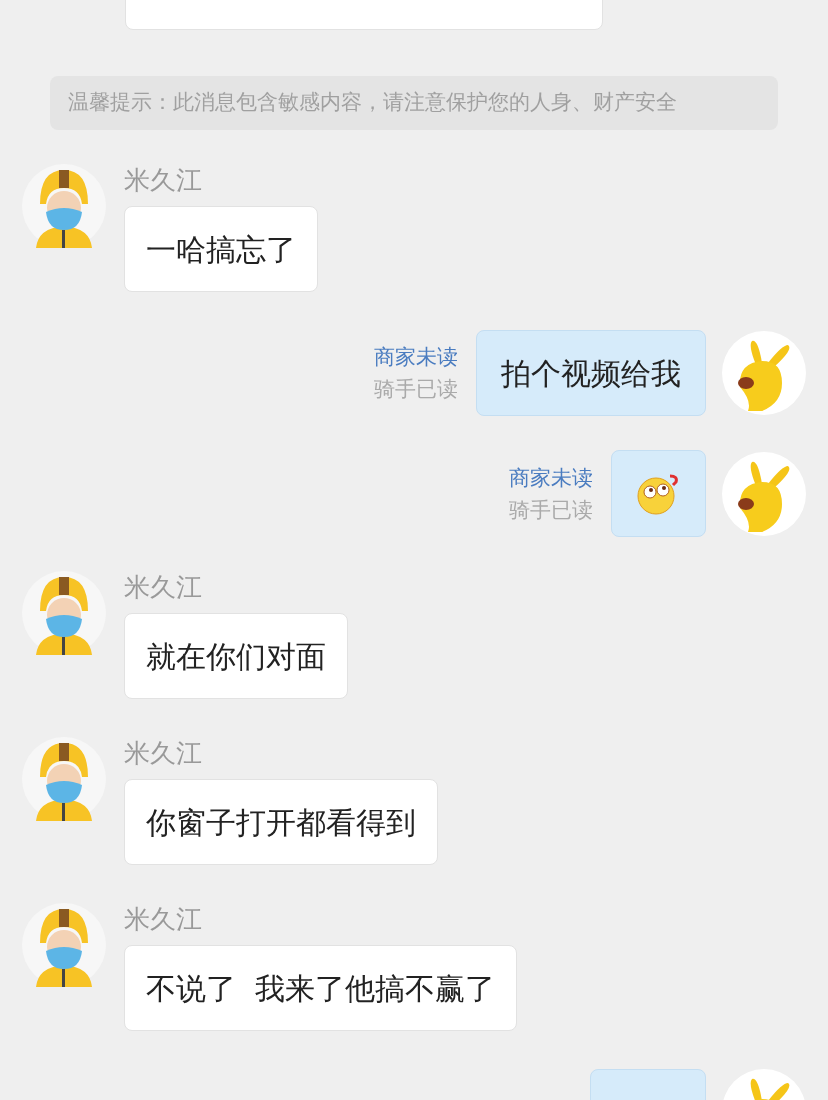 This screenshot has height=1100, width=828. Describe the element at coordinates (236, 656) in the screenshot. I see `message-bubble: 就在你们对面` at that location.